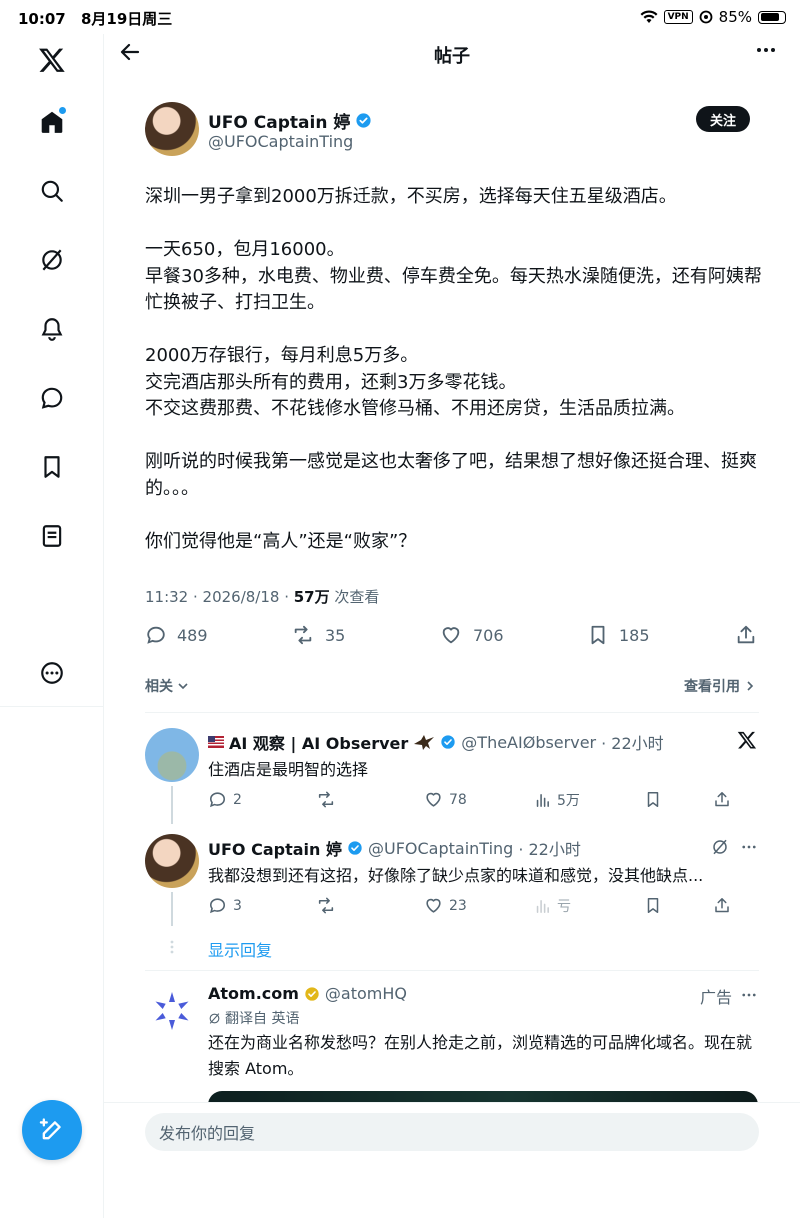 Image resolution: width=800 pixels, height=1218 pixels. Describe the element at coordinates (52, 626) in the screenshot. I see `sidebar` at that location.